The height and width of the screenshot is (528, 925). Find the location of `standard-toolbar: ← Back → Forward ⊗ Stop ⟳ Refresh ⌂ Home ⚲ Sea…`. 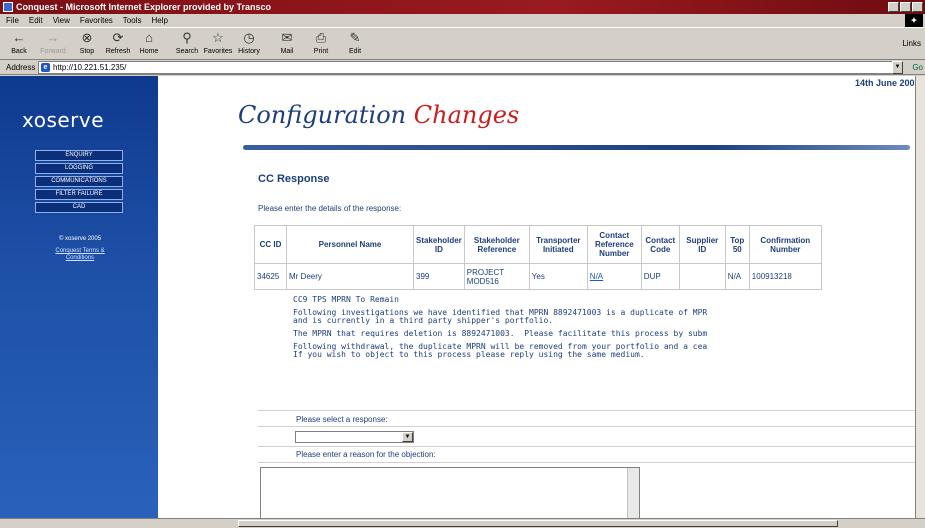

standard-toolbar: ← Back → Forward ⊗ Stop ⟳ Refresh ⌂ Home ⚲ Sea… is located at coordinates (462, 43).